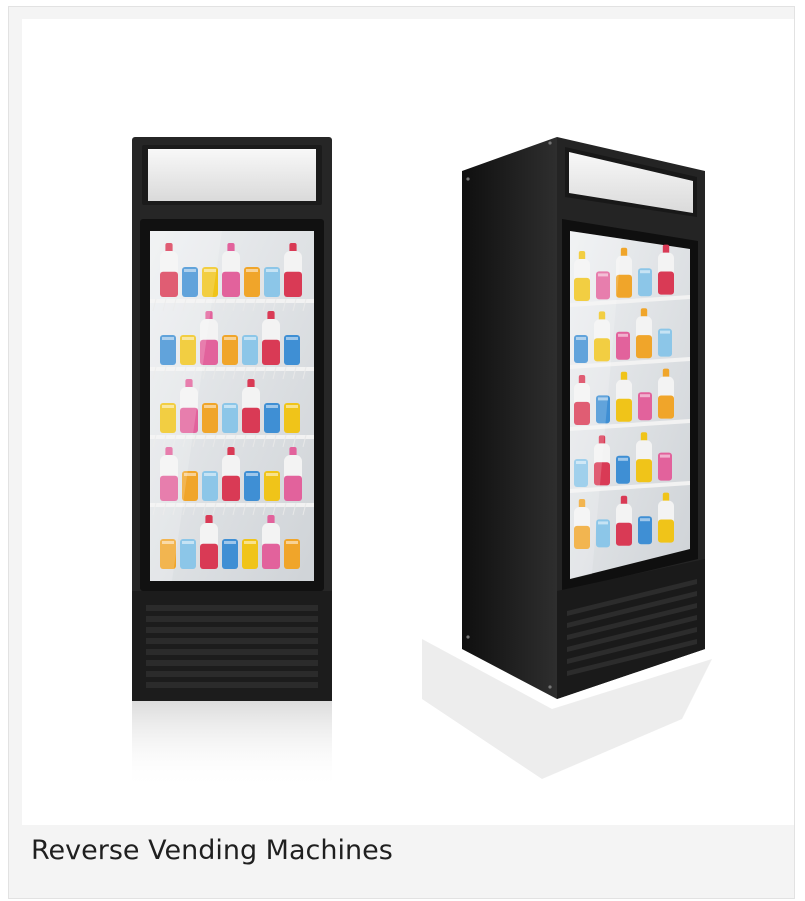 Image resolution: width=805 pixels, height=901 pixels. I want to click on left-fridge-reflection, so click(232, 744).